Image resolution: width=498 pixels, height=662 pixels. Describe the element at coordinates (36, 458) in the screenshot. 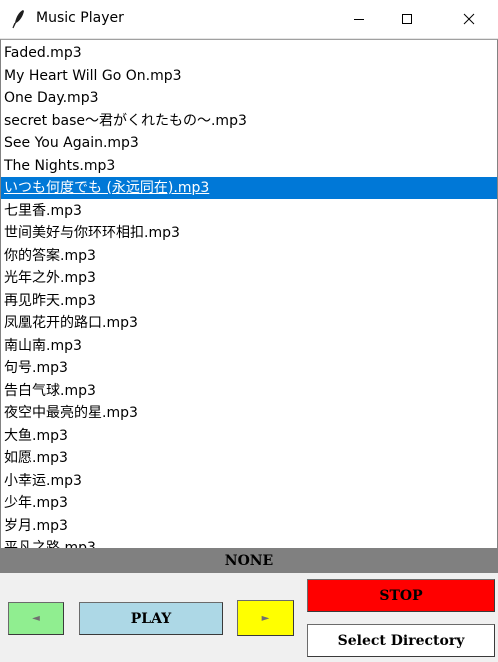

I see `playlist-item-label: 如愿.mp3` at that location.